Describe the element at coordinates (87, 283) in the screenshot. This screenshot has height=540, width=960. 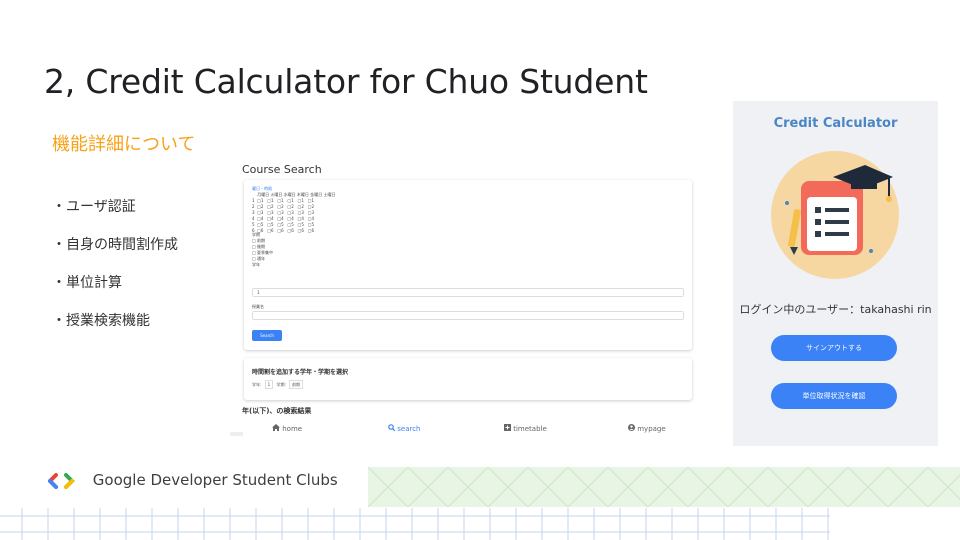
I see `feature-item: ・単位計算` at that location.